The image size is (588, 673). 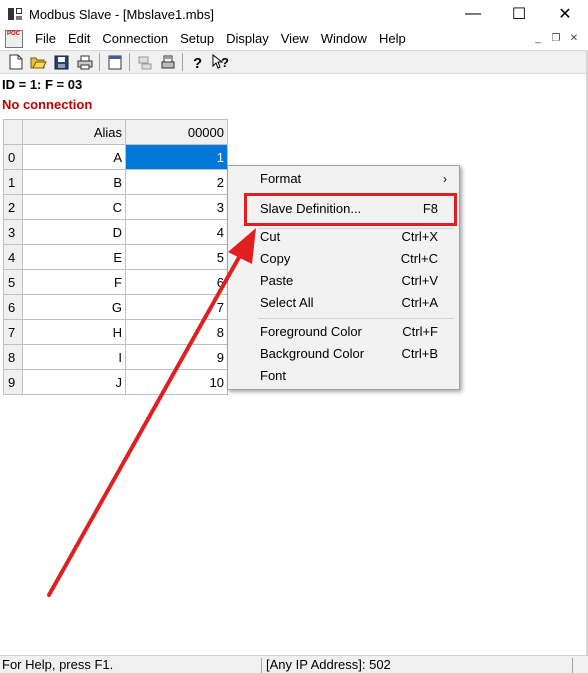 I want to click on menu-item-foreground-color: Foreground Color Ctrl+F, so click(x=343, y=332).